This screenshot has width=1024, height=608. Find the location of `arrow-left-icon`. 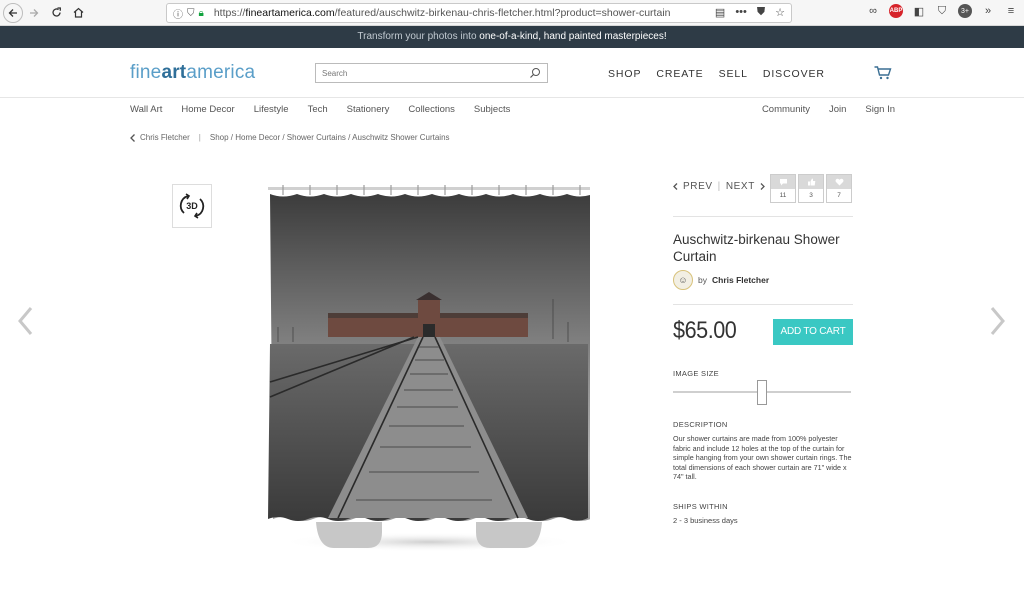

arrow-left-icon is located at coordinates (12, 12).